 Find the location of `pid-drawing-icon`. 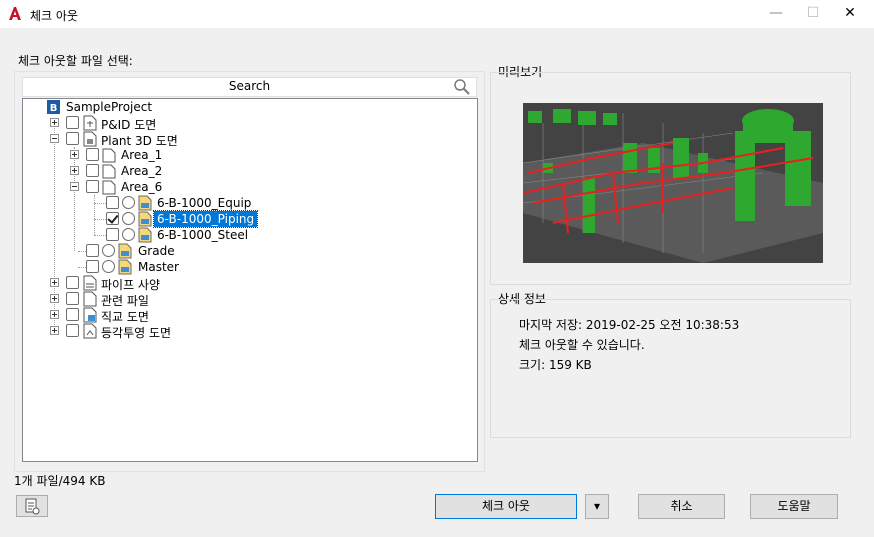

pid-drawing-icon is located at coordinates (90, 123).